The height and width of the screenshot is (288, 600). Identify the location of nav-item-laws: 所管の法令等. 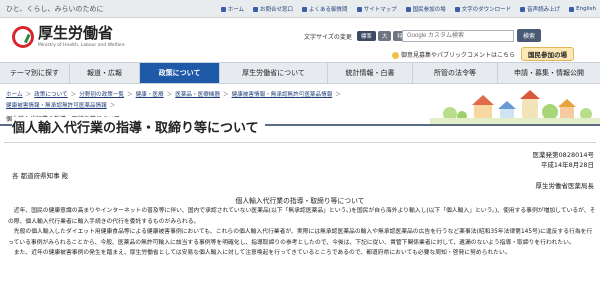
(455, 73).